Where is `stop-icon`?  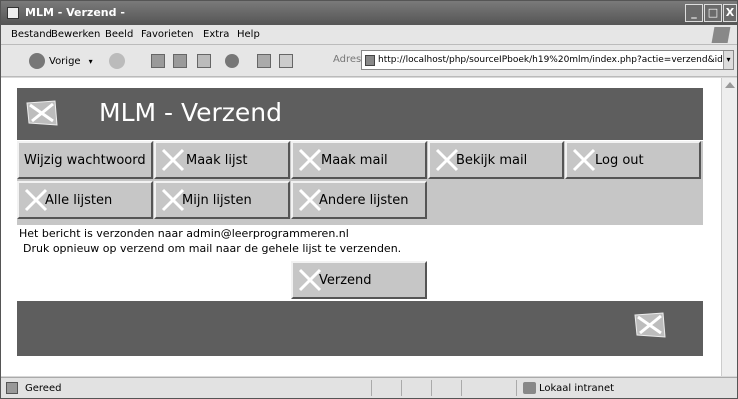 stop-icon is located at coordinates (158, 61).